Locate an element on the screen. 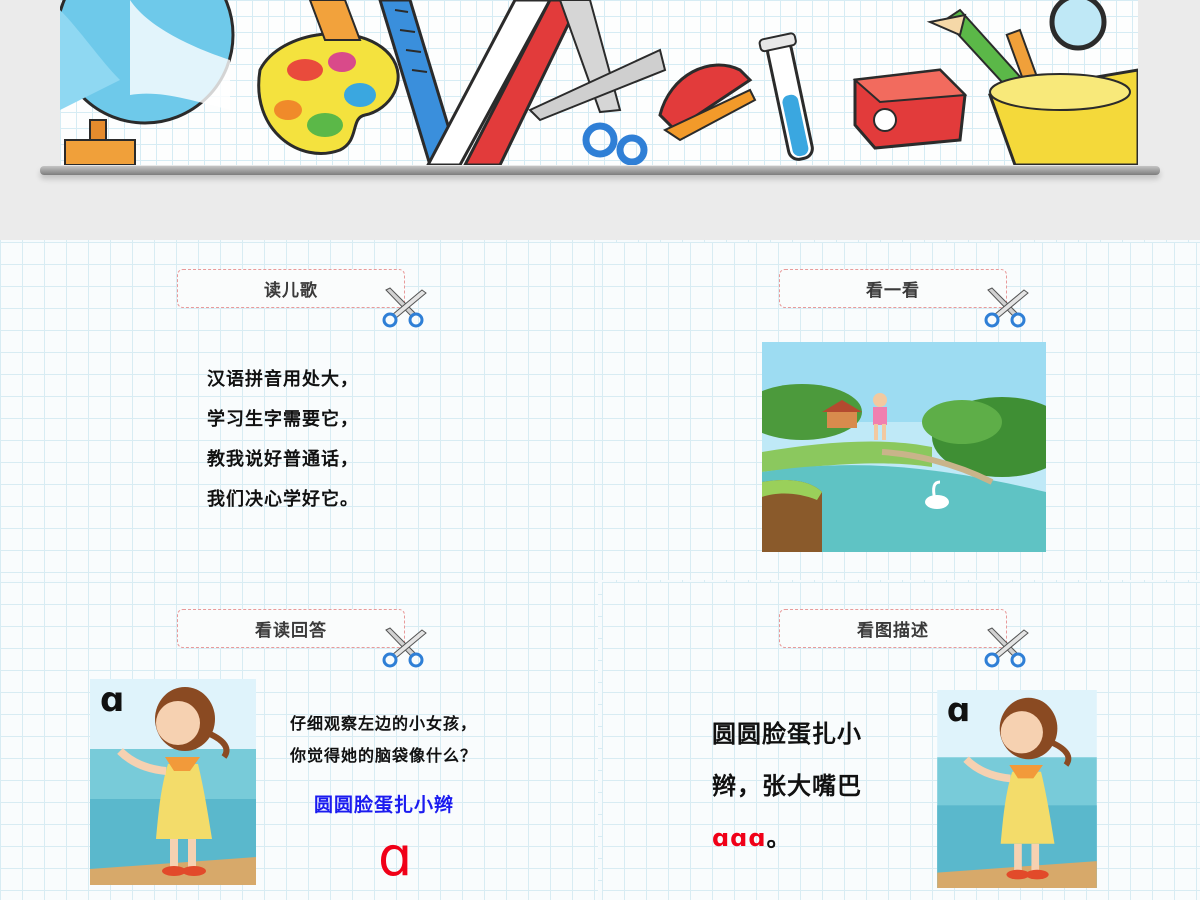 The width and height of the screenshot is (1200, 900). poem-line: 汉语拼音用处大， is located at coordinates (283, 379).